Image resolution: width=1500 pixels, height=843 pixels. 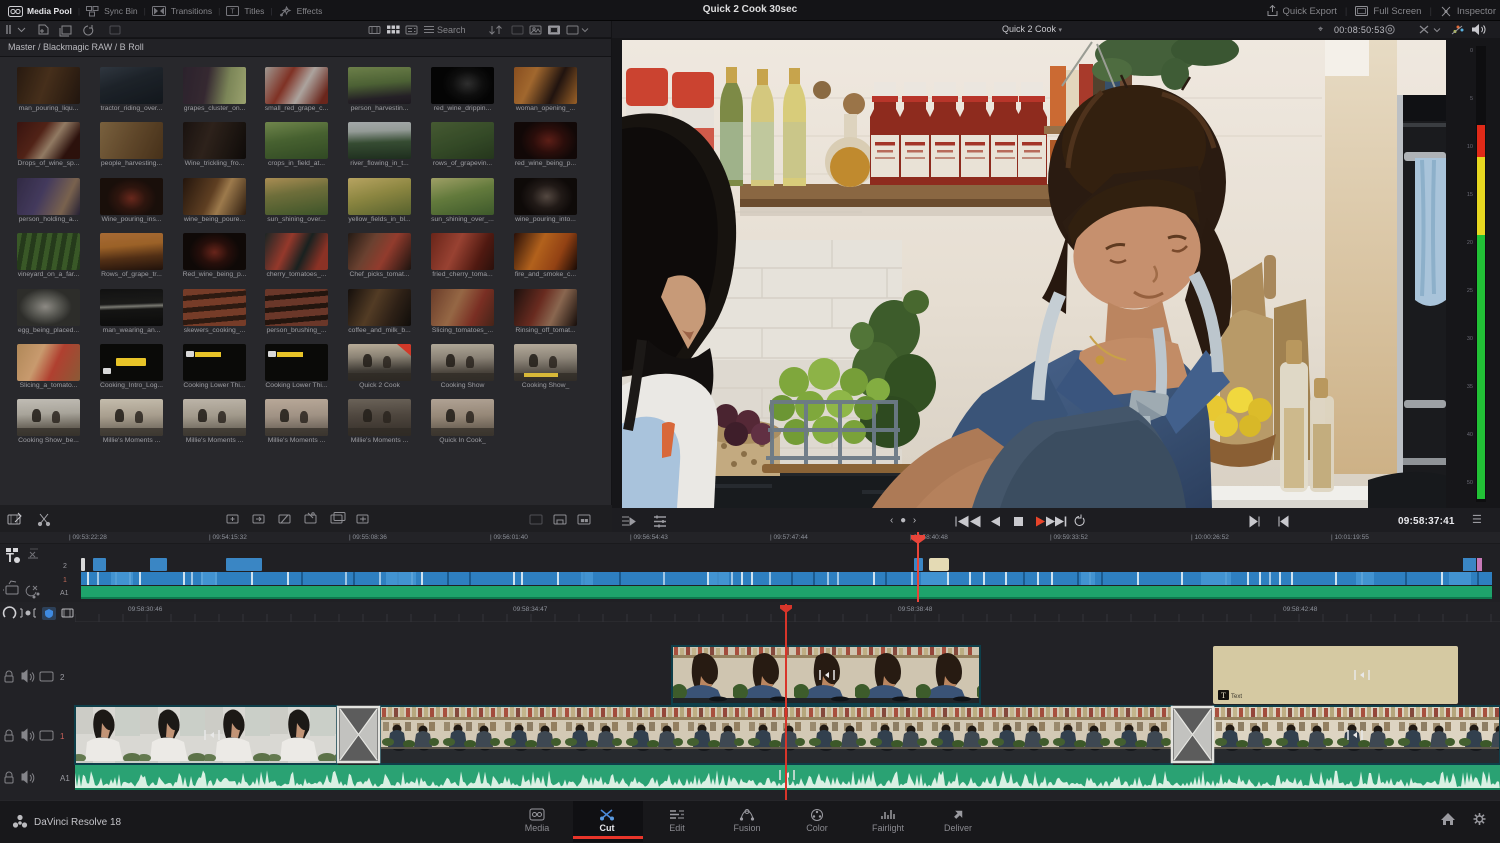 I want to click on svg-text: 35, so click(x=1470, y=387).